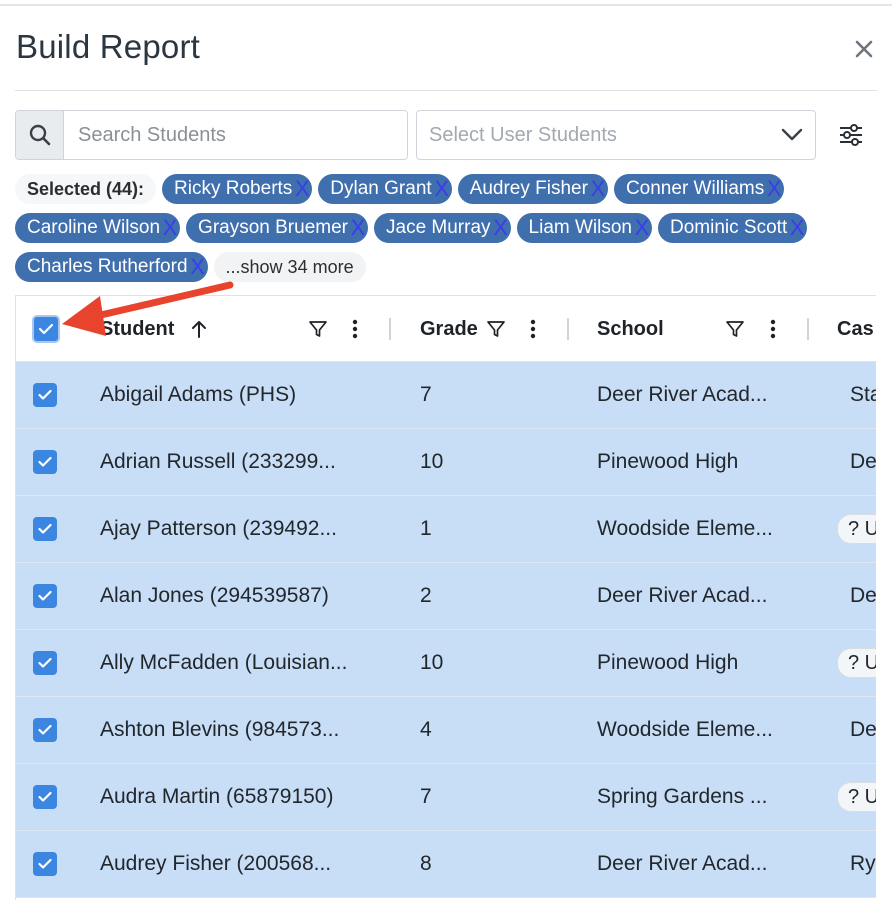 This screenshot has width=892, height=900. I want to click on chip-label: Ricky Roberts, so click(233, 188).